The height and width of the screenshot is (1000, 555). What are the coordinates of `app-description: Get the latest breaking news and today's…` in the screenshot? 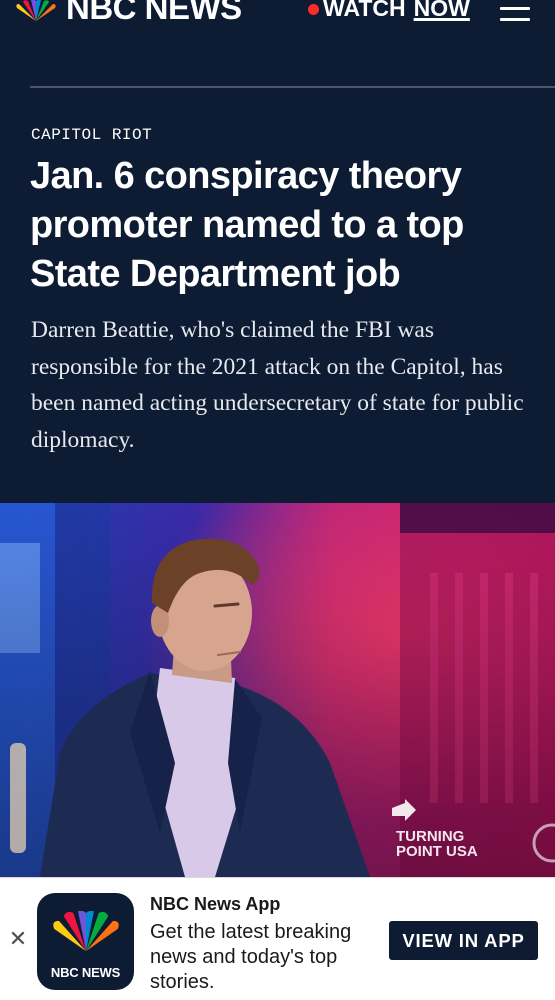 It's located at (251, 957).